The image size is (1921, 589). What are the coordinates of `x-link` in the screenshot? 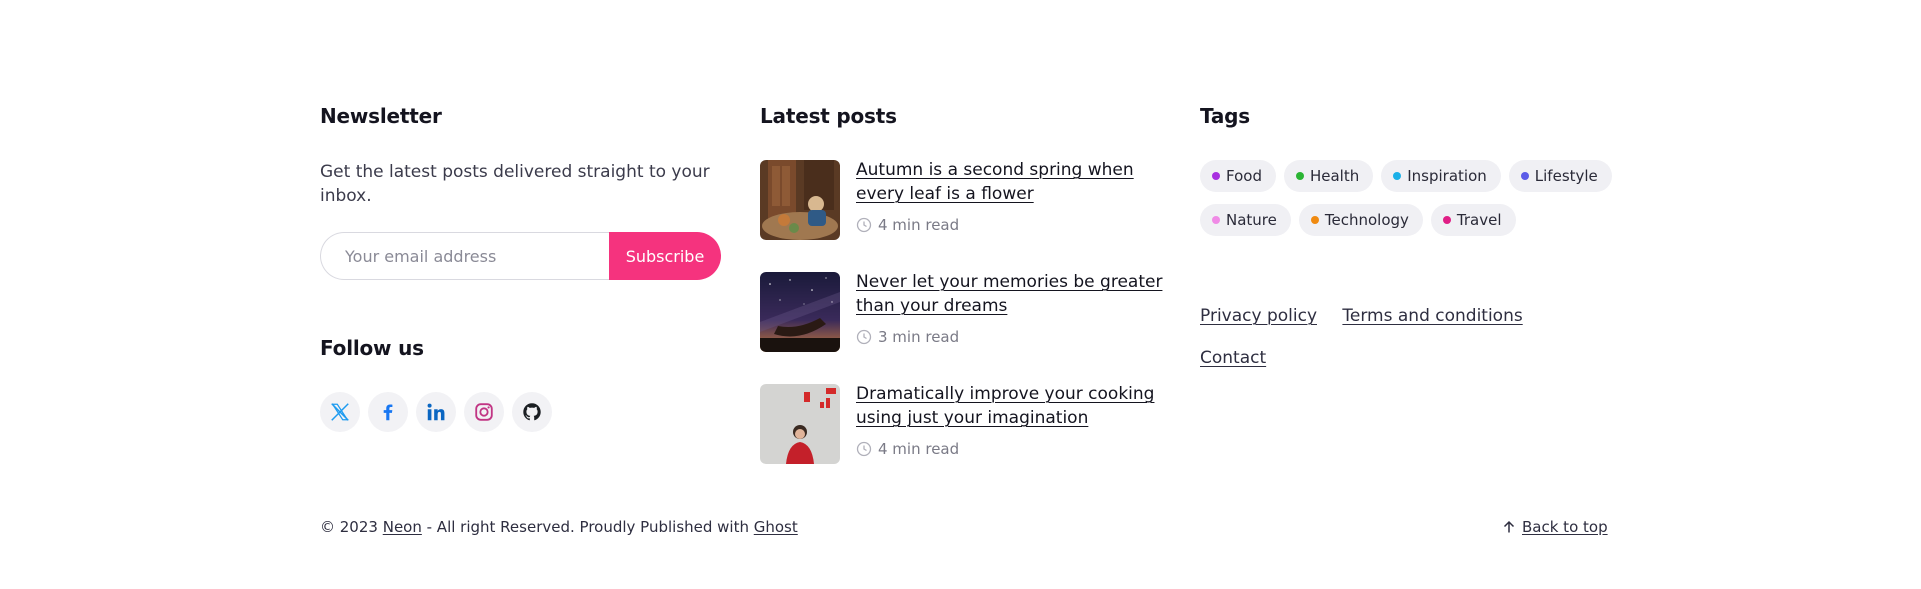 It's located at (340, 412).